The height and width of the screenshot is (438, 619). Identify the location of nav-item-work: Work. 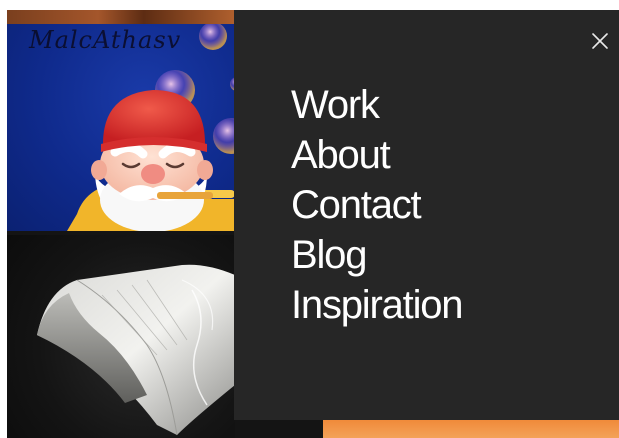
(376, 105).